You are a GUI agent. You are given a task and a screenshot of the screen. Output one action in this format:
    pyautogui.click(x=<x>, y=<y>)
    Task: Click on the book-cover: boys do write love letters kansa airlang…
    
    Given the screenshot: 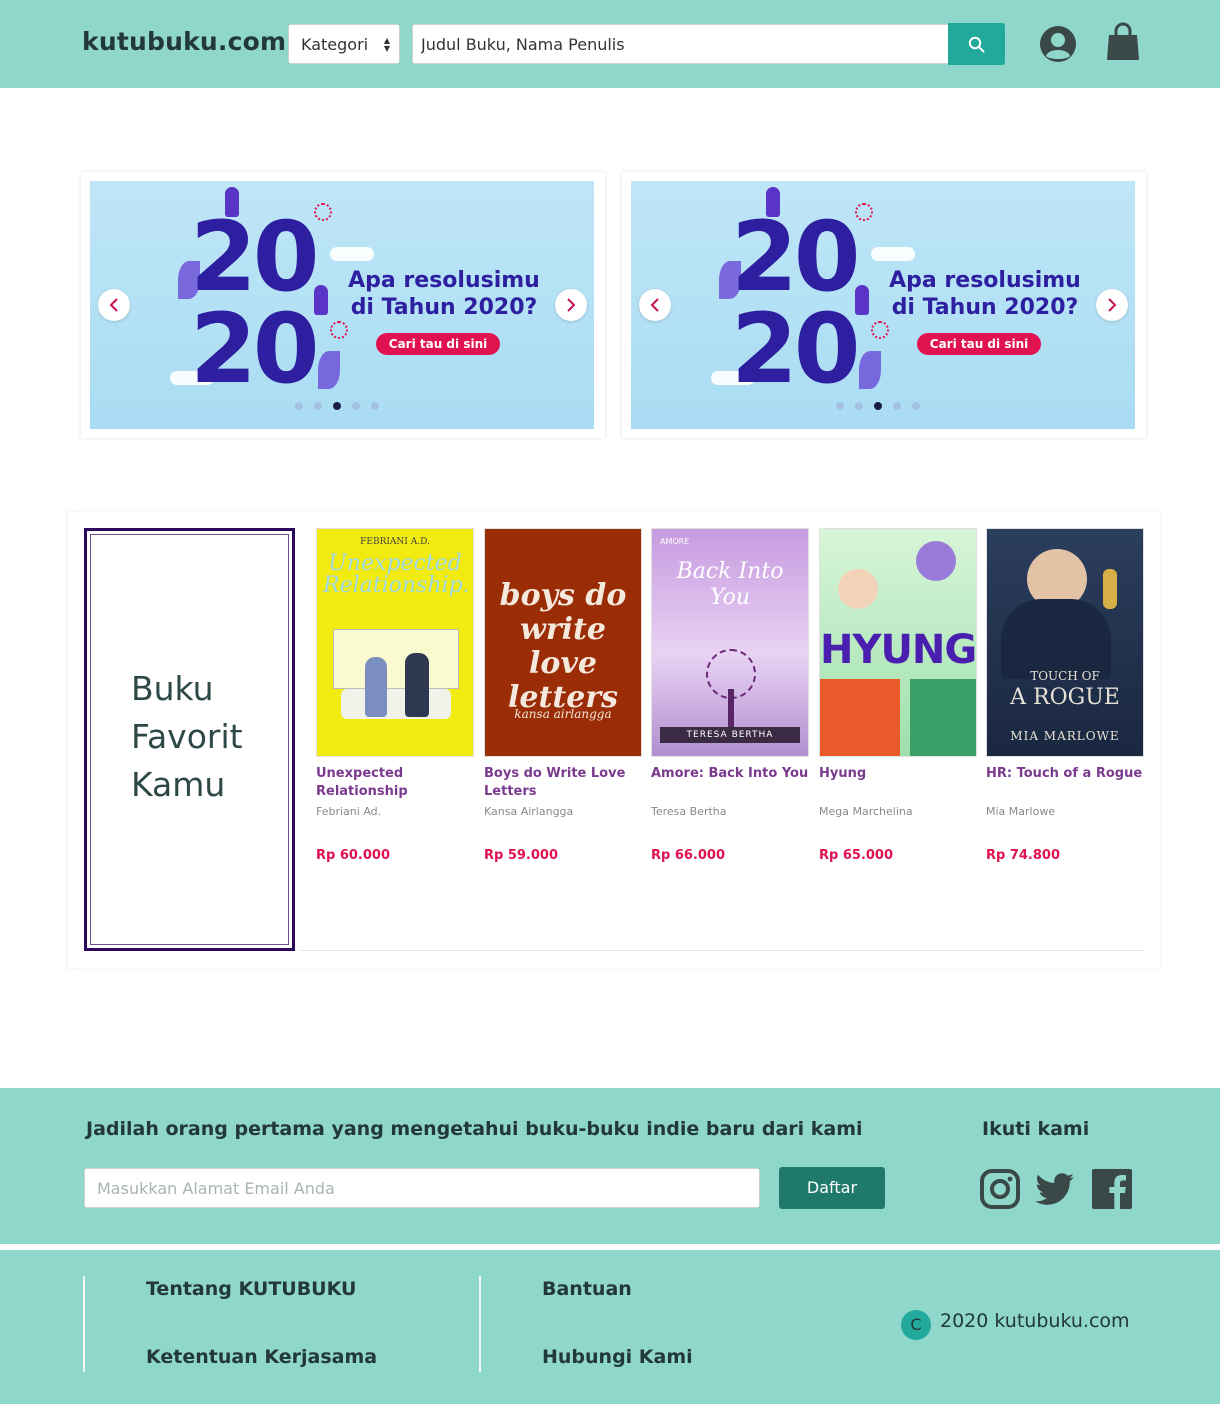 What is the action you would take?
    pyautogui.click(x=563, y=642)
    